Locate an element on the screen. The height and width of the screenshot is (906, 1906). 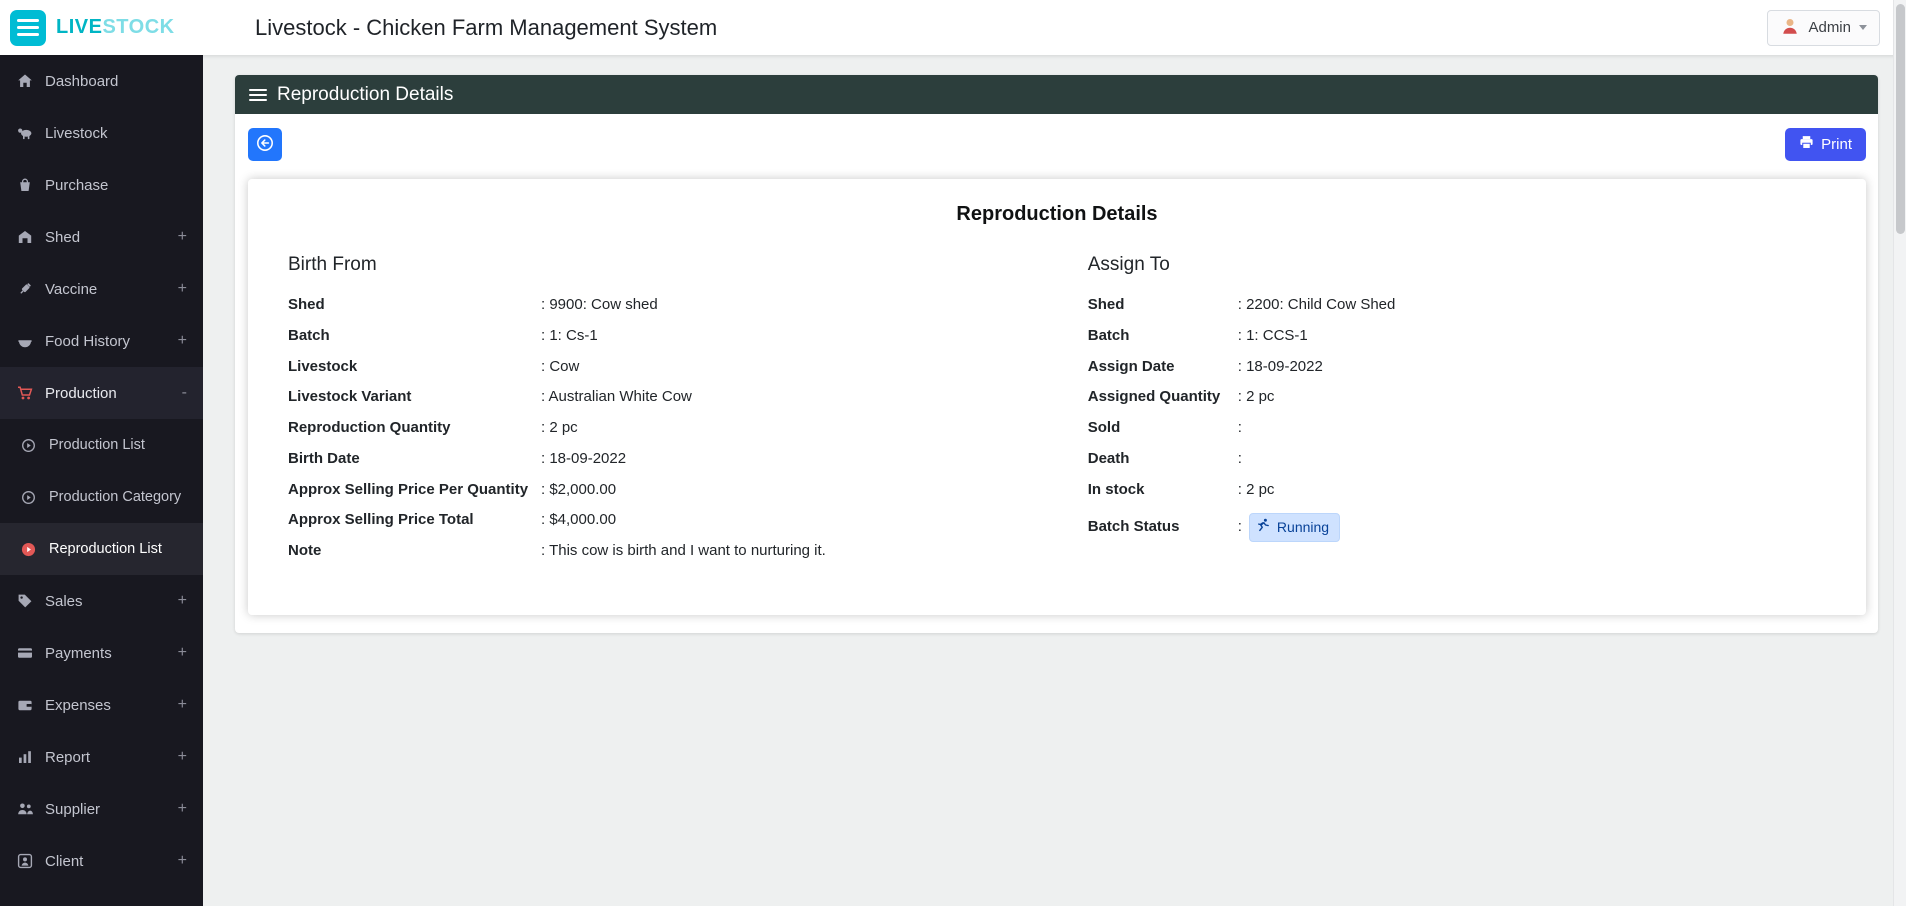
runner-icon is located at coordinates (1264, 527).